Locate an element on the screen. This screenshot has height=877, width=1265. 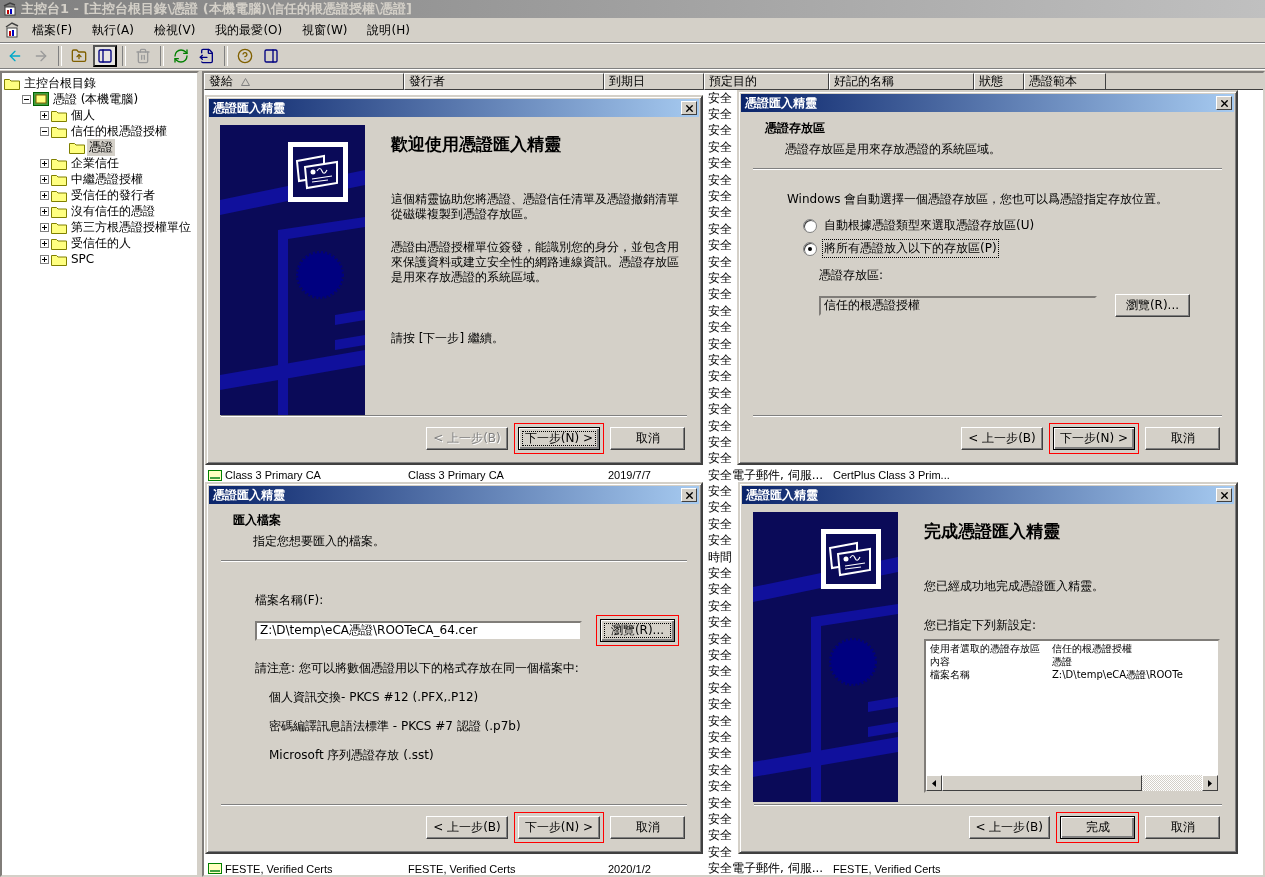
tree-item: 憑證 is located at coordinates (101, 147).